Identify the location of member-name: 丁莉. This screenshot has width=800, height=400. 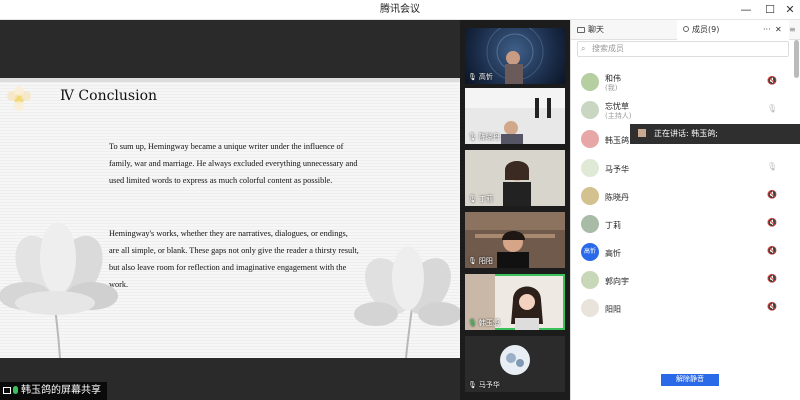
(613, 225).